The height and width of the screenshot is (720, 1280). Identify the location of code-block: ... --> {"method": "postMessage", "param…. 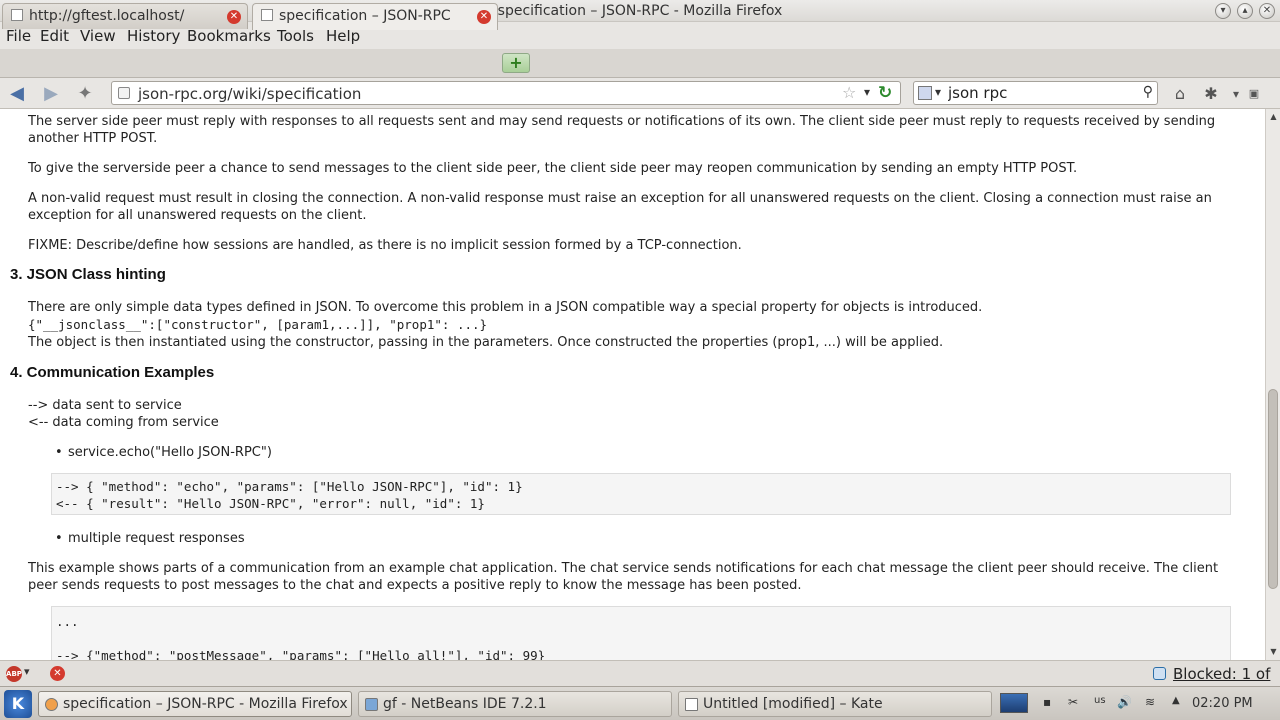
(641, 633).